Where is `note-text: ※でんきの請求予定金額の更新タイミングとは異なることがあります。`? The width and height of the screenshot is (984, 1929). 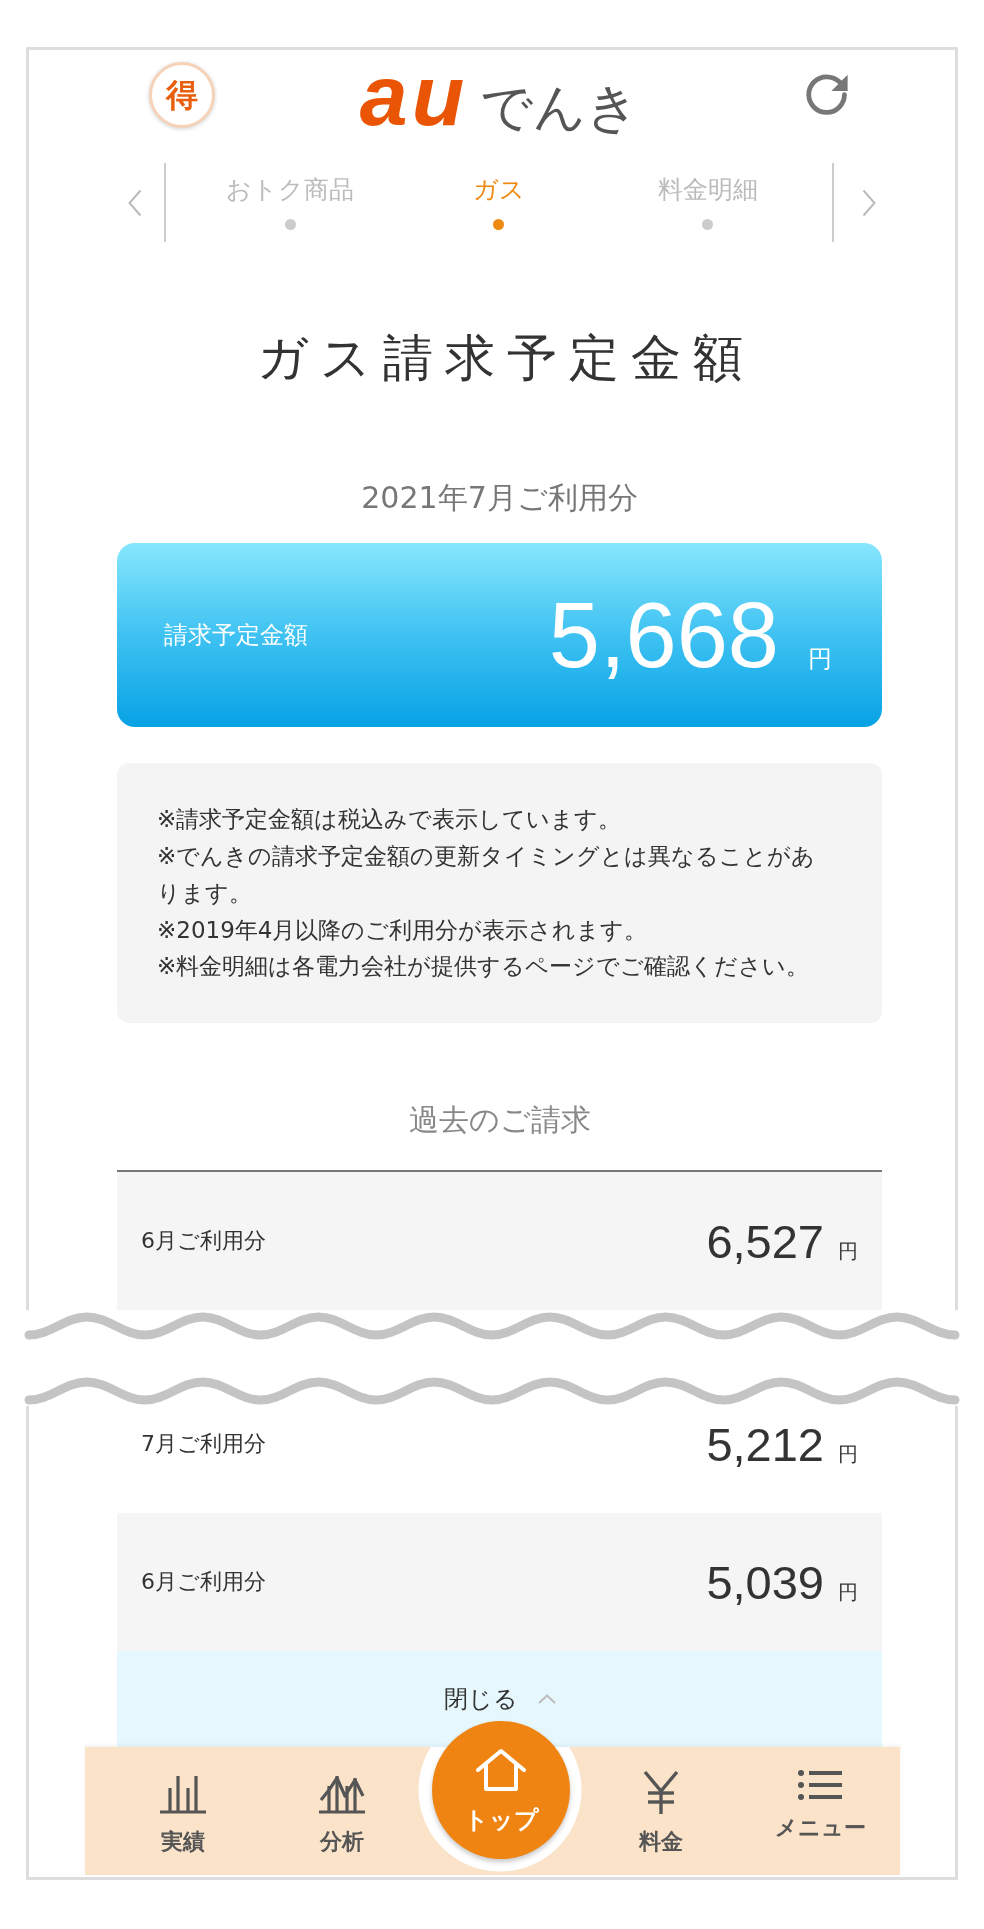
note-text: ※でんきの請求予定金額の更新タイミングとは異なることがあります。 is located at coordinates (487, 875).